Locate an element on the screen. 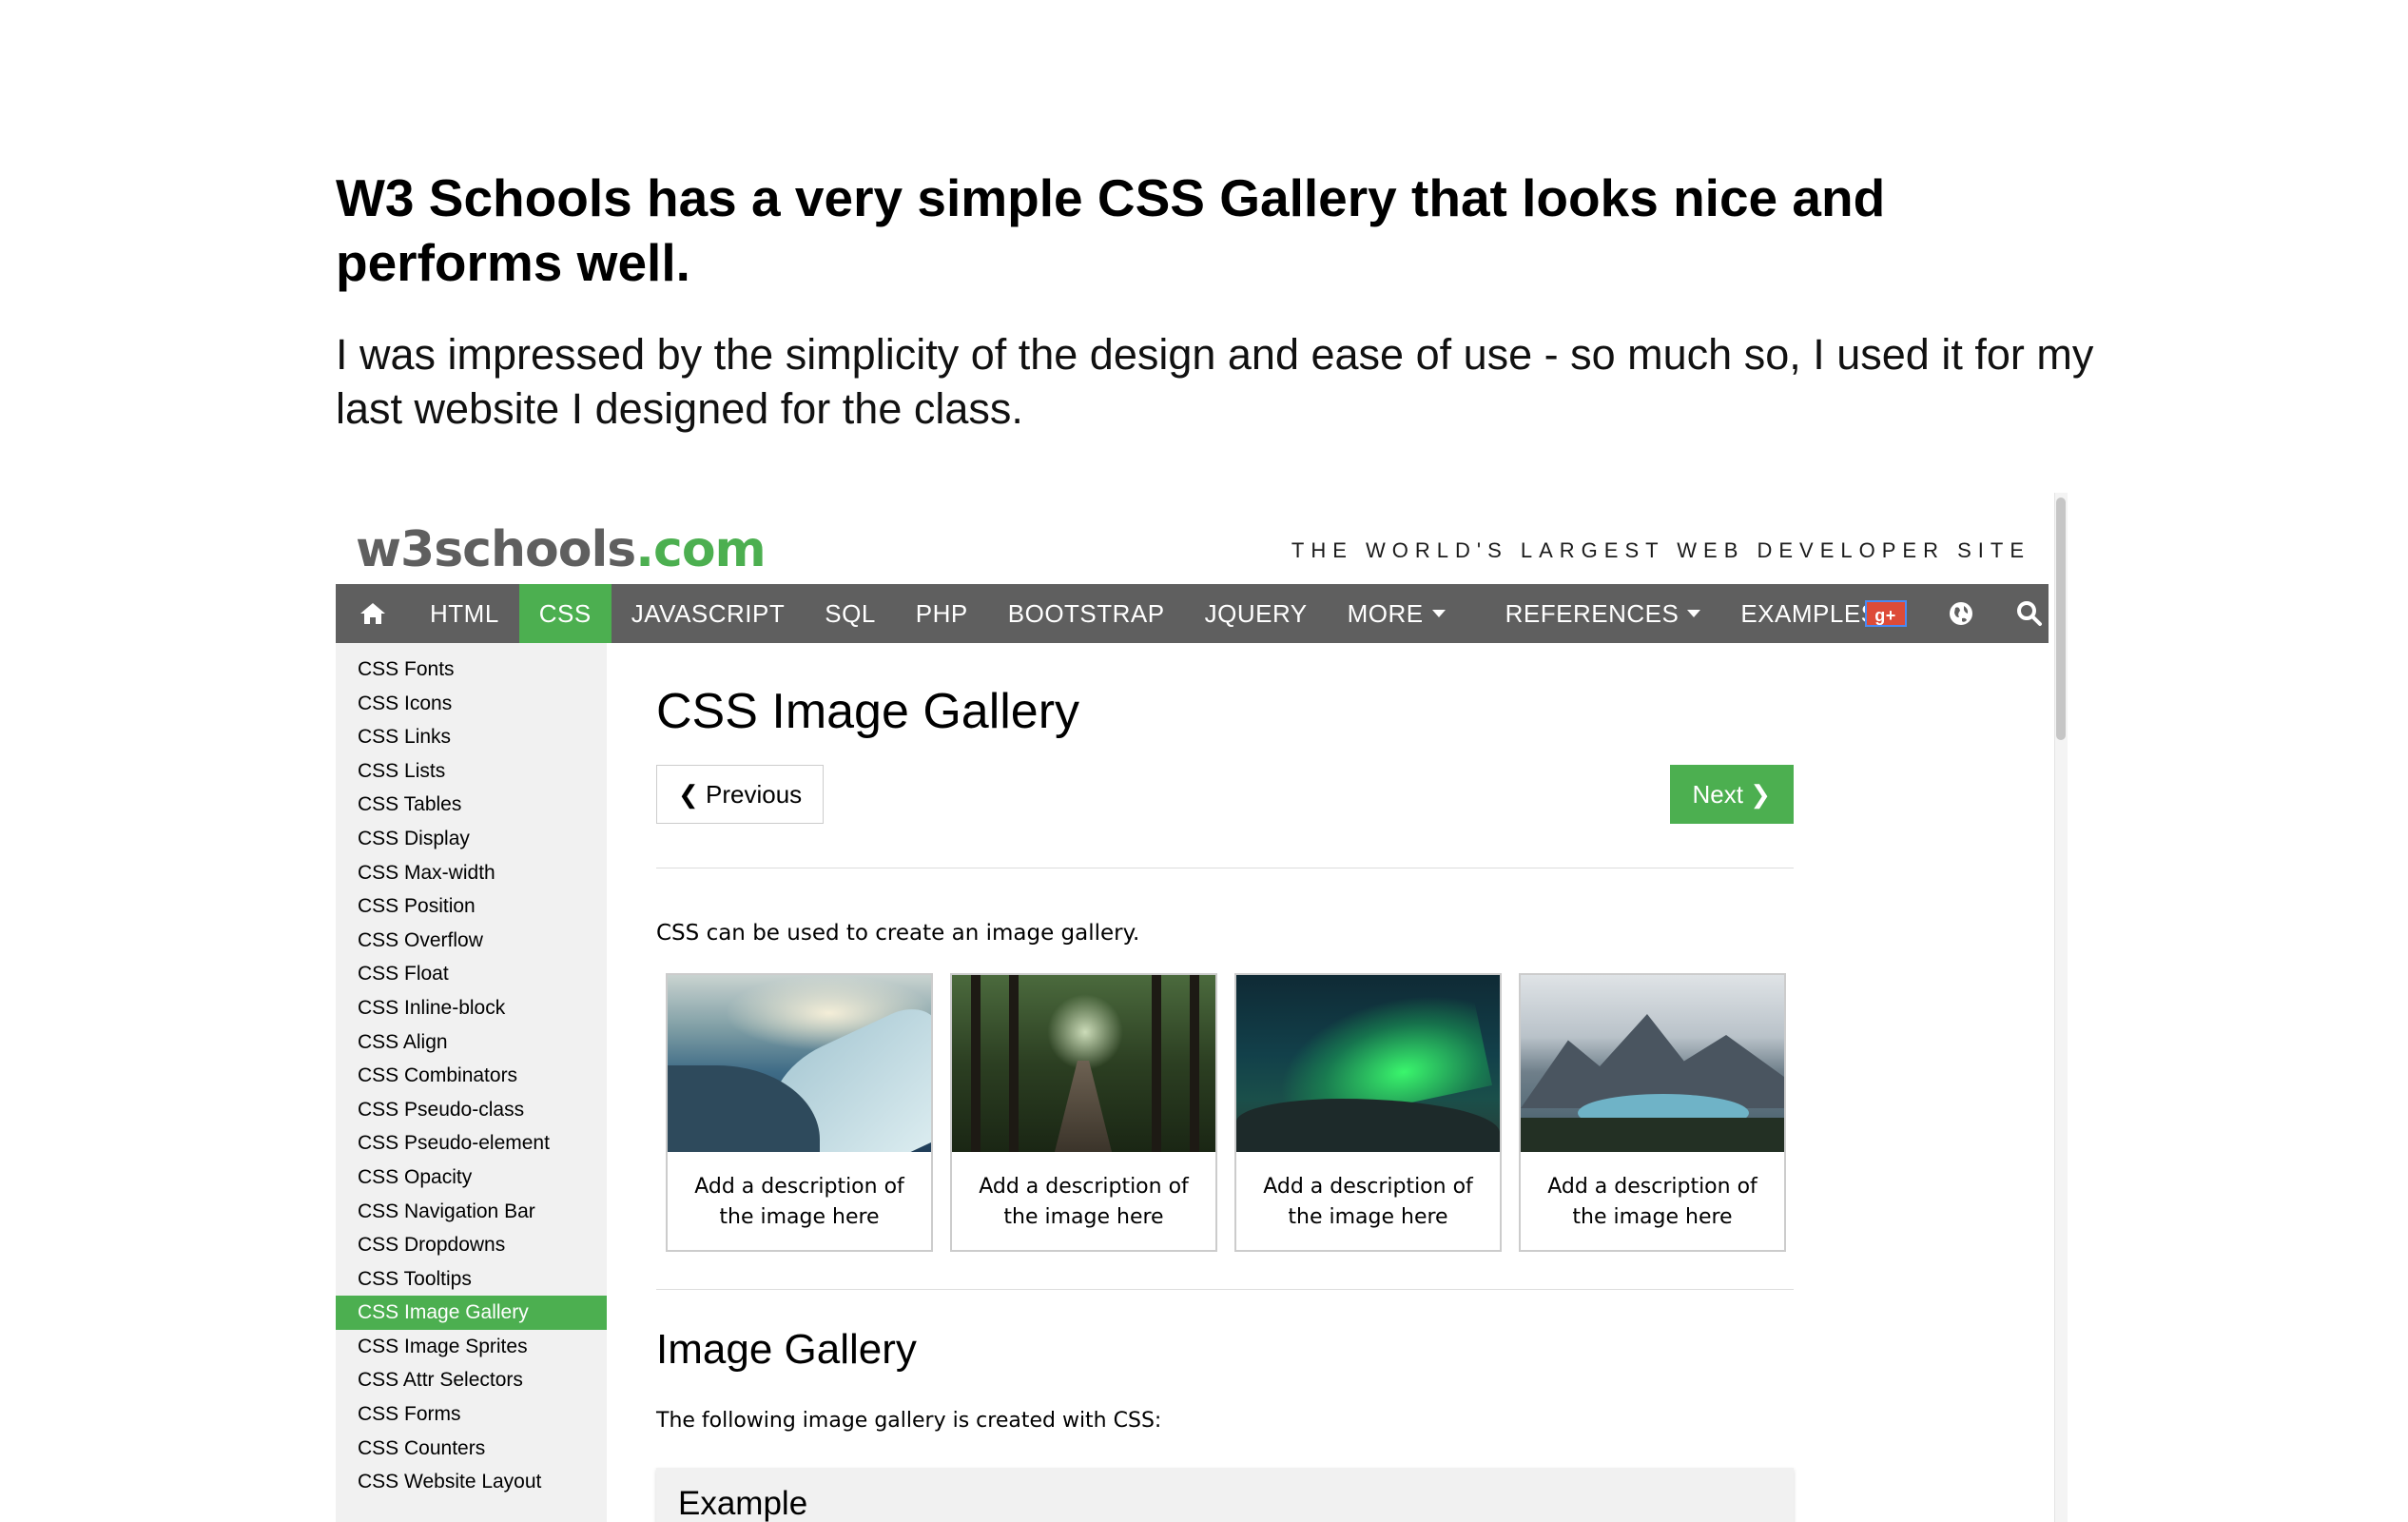 The width and height of the screenshot is (2408, 1522). nav-html: HTML is located at coordinates (464, 613).